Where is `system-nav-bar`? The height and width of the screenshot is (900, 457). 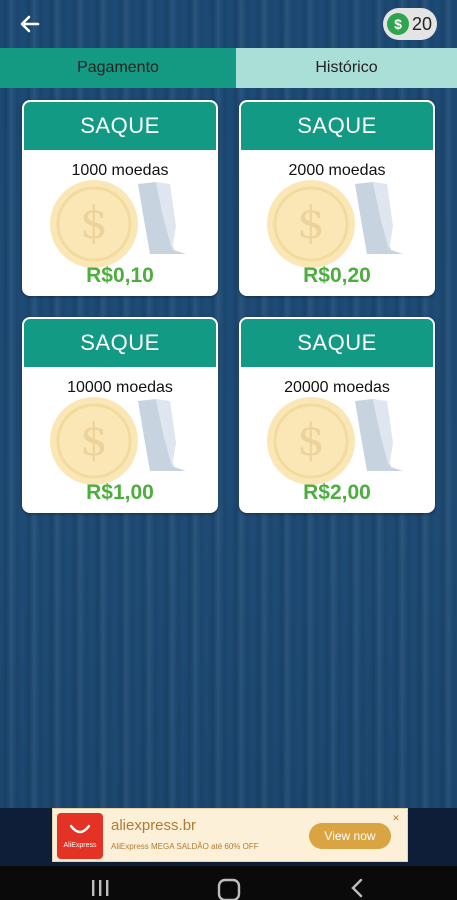
system-nav-bar is located at coordinates (228, 883).